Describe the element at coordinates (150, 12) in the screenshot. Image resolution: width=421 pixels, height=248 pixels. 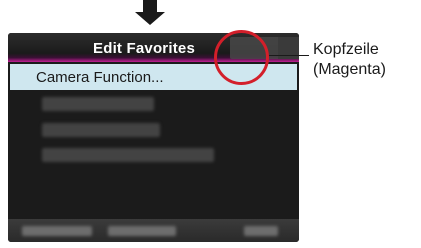
I see `down-arrow-icon` at that location.